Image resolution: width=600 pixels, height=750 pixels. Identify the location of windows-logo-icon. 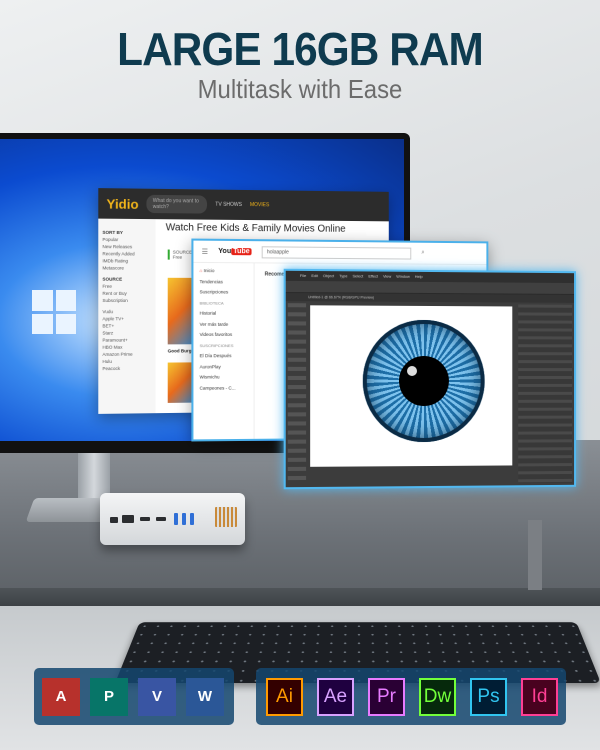
(54, 312).